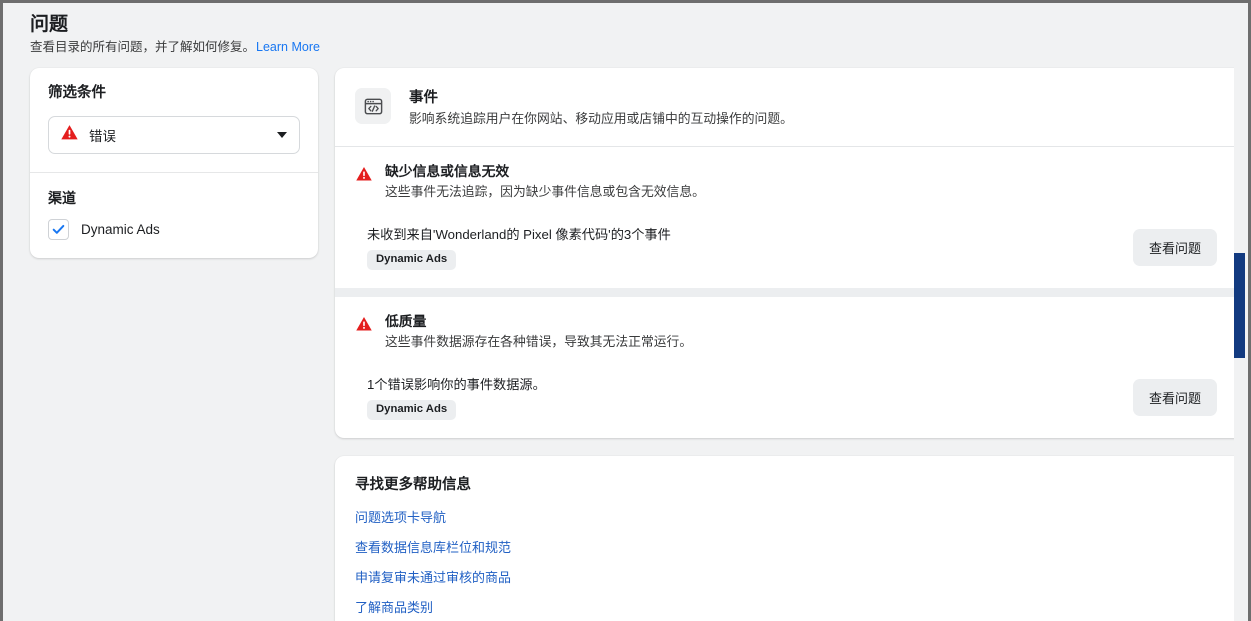 The height and width of the screenshot is (621, 1251). I want to click on learn-more-link: Learn More, so click(288, 47).